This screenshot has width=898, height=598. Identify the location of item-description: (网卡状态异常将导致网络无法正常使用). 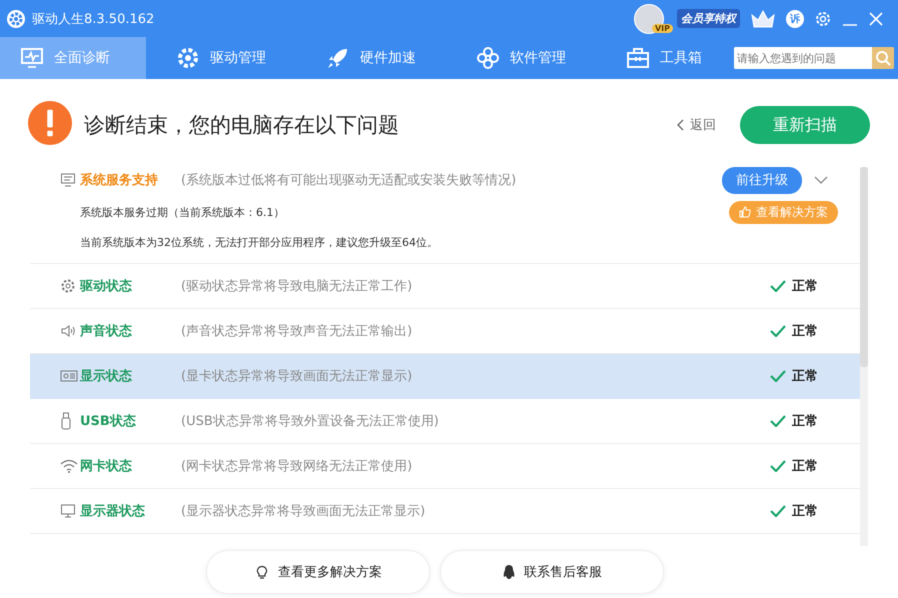
(296, 466).